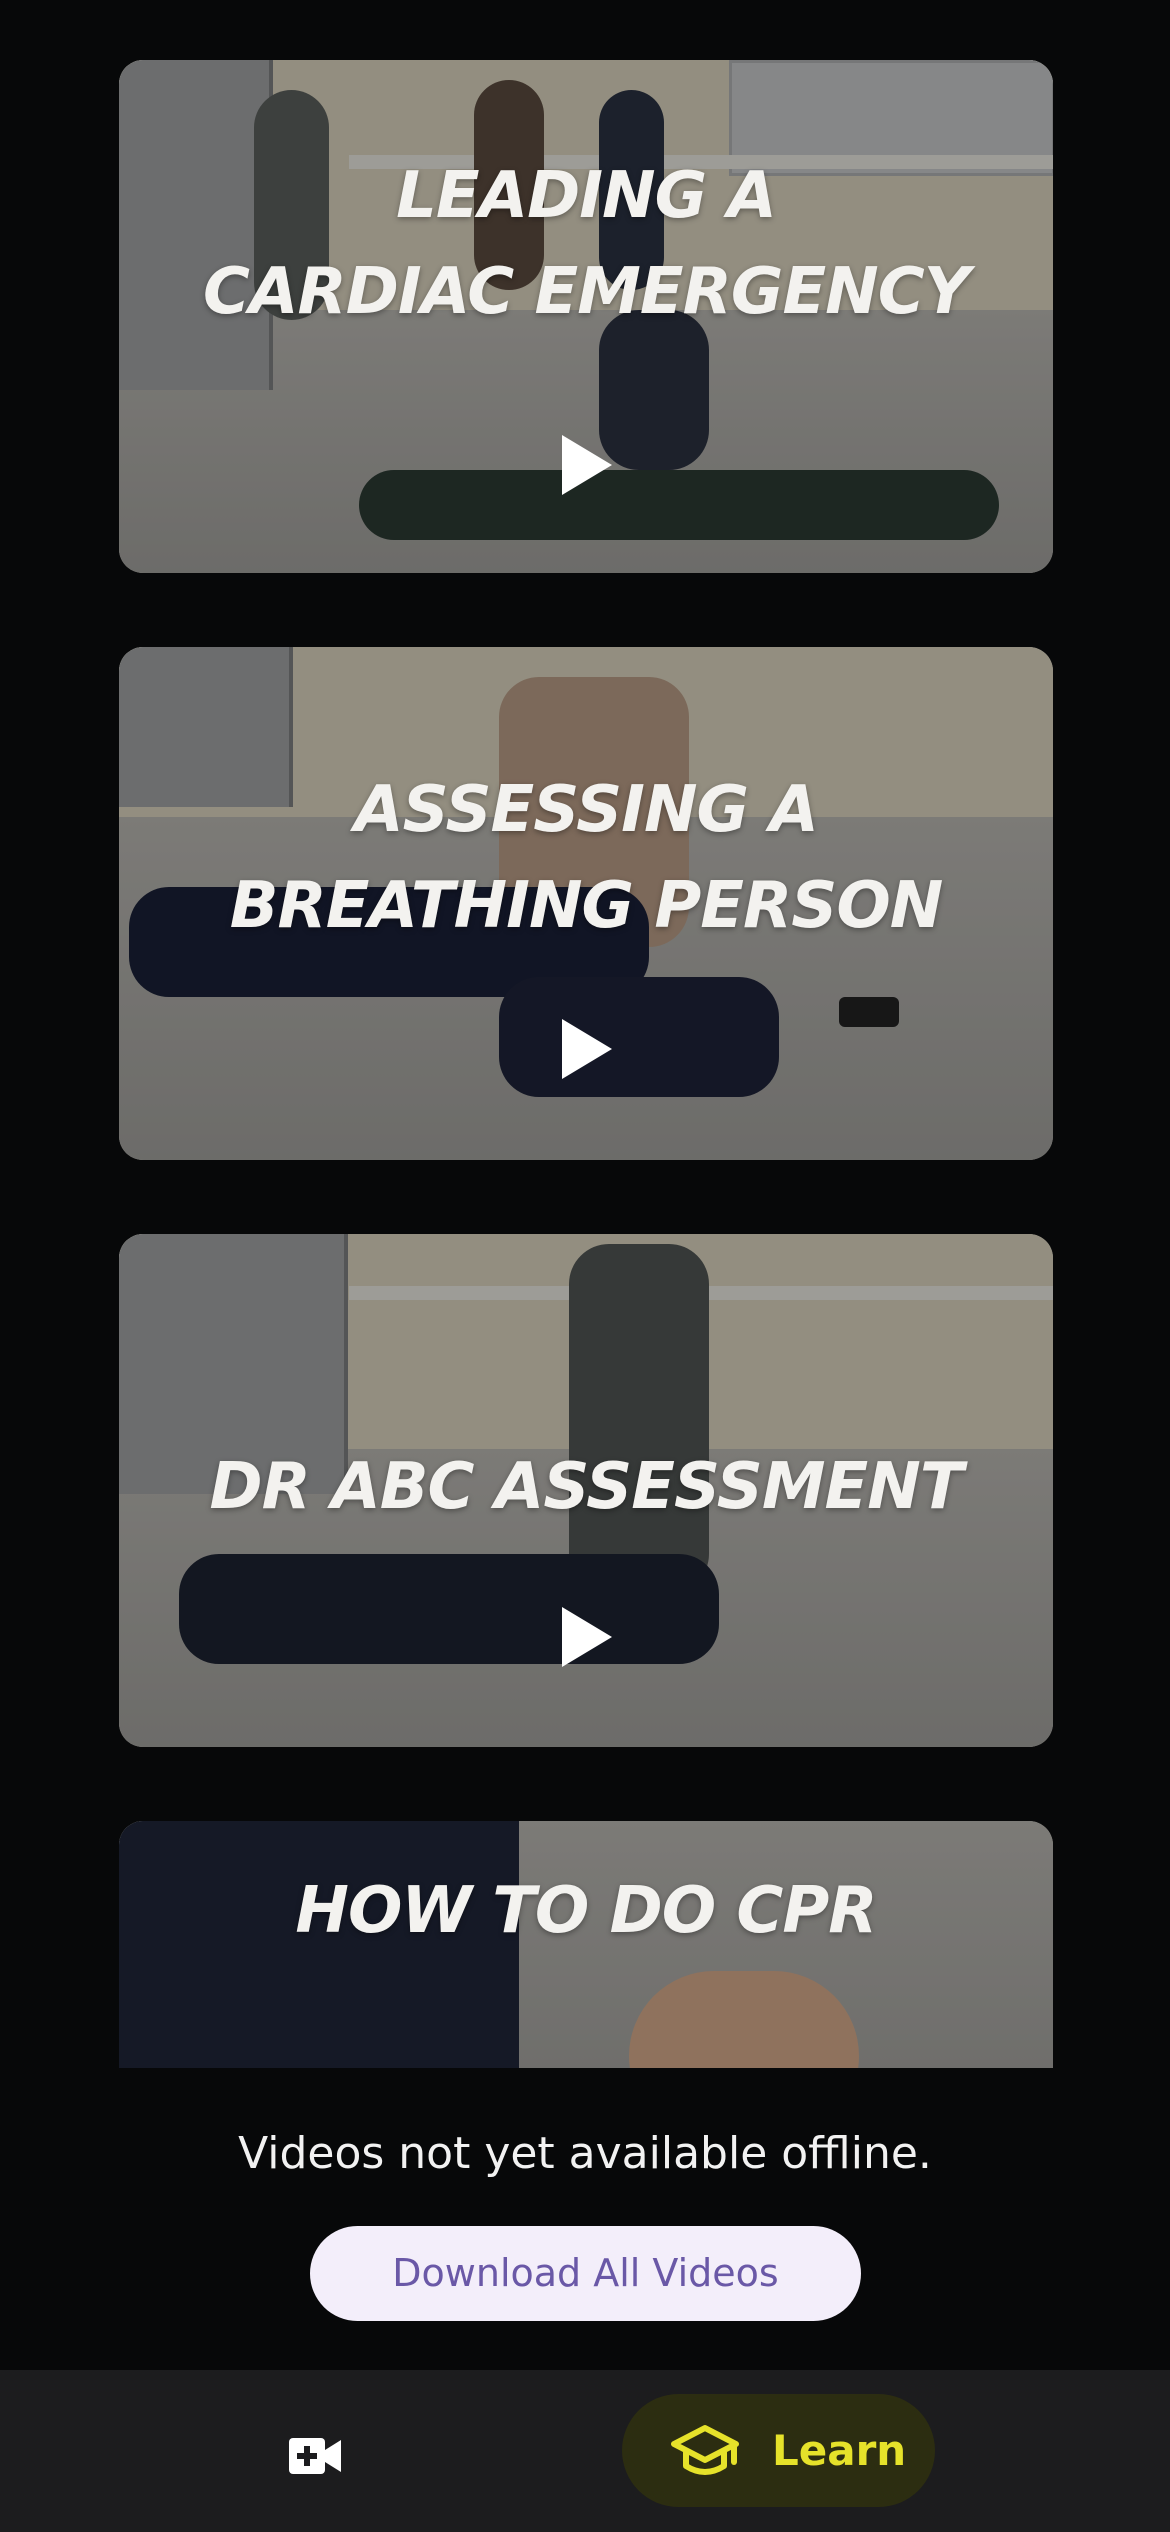  Describe the element at coordinates (705, 2450) in the screenshot. I see `graduation-cap-icon` at that location.